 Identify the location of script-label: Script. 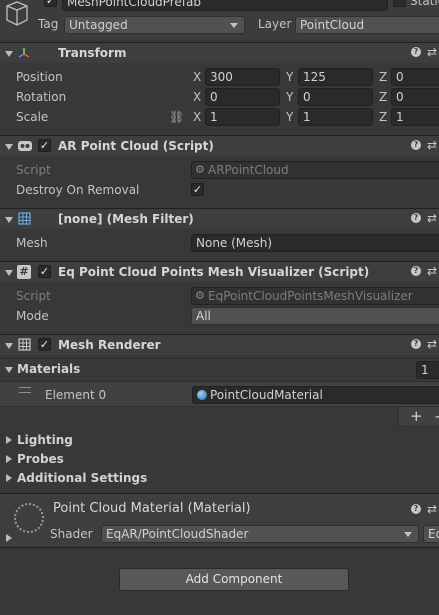
(33, 170).